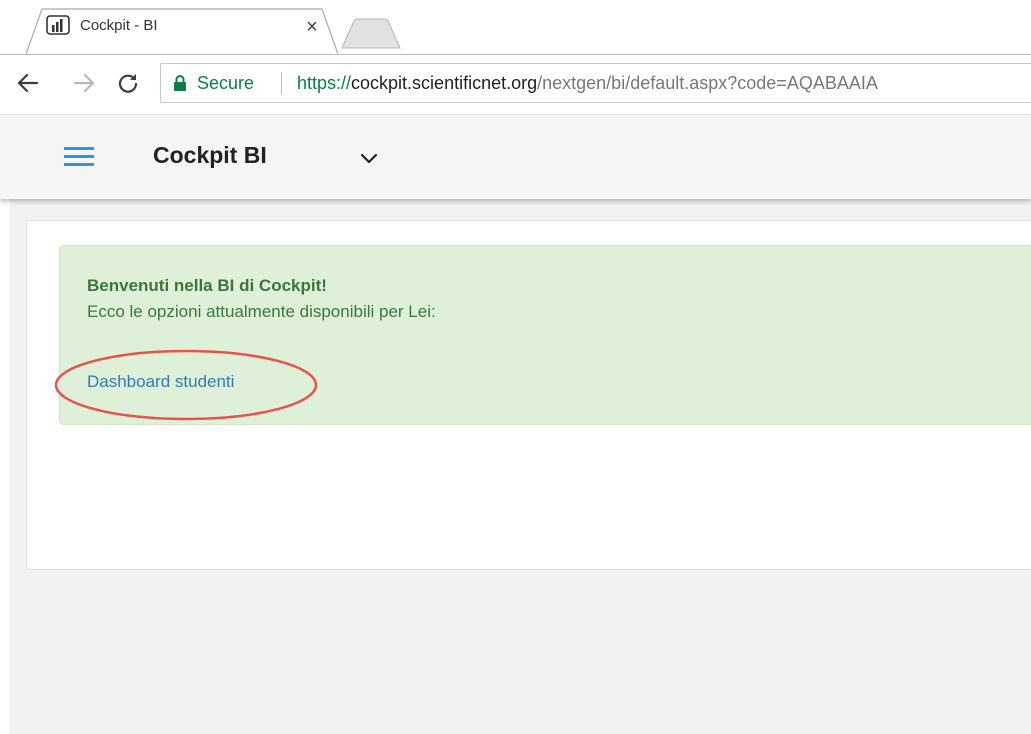  What do you see at coordinates (515, 27) in the screenshot?
I see `tab-strip: Cockpit - BI ×` at bounding box center [515, 27].